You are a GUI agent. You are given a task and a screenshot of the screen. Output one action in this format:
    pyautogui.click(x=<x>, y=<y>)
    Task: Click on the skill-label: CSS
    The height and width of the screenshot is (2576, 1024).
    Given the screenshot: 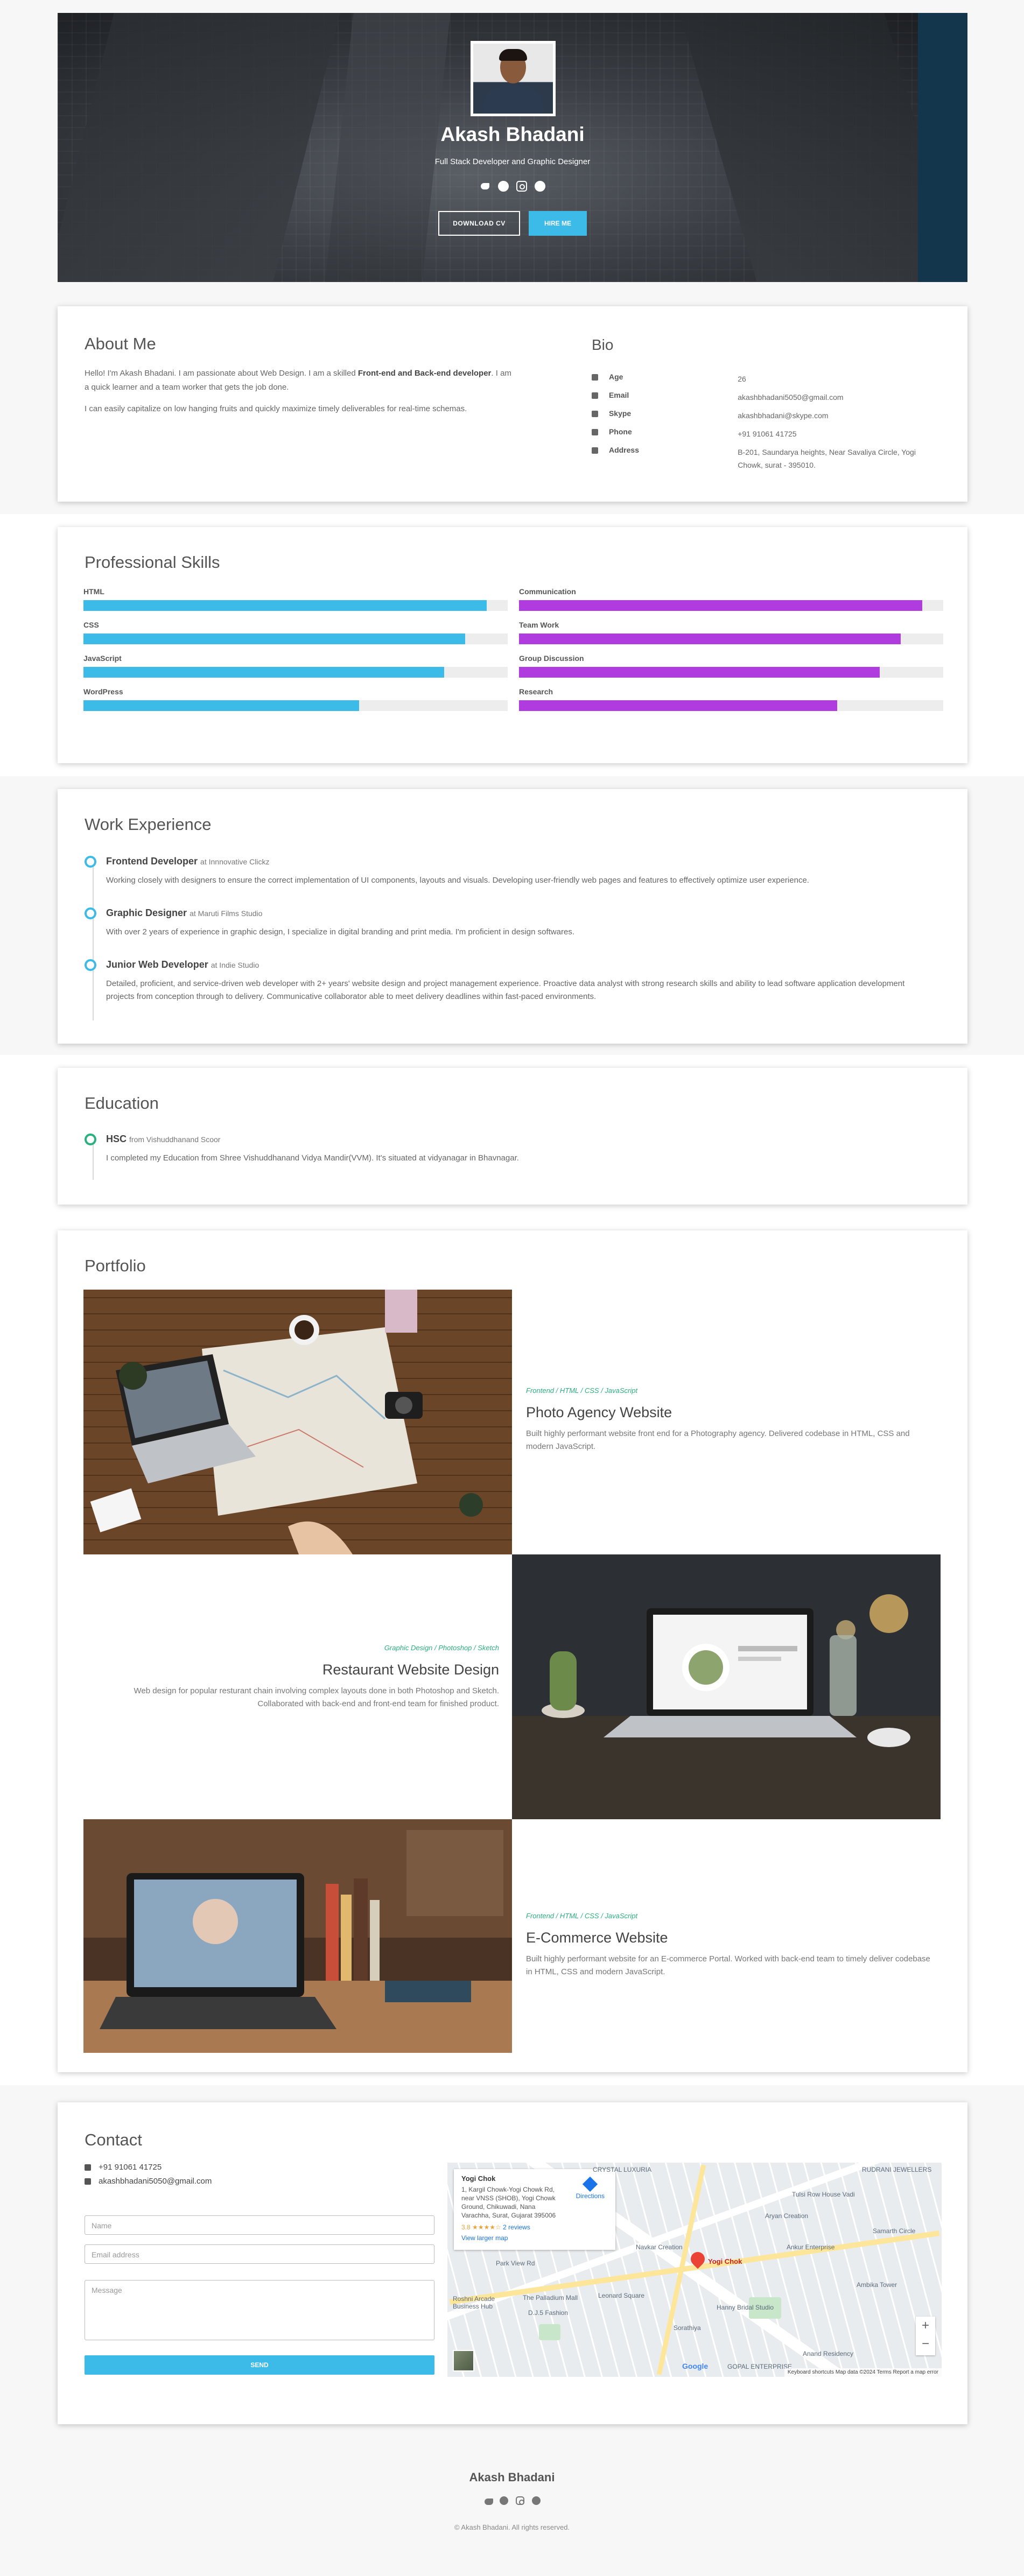 What is the action you would take?
    pyautogui.click(x=91, y=625)
    